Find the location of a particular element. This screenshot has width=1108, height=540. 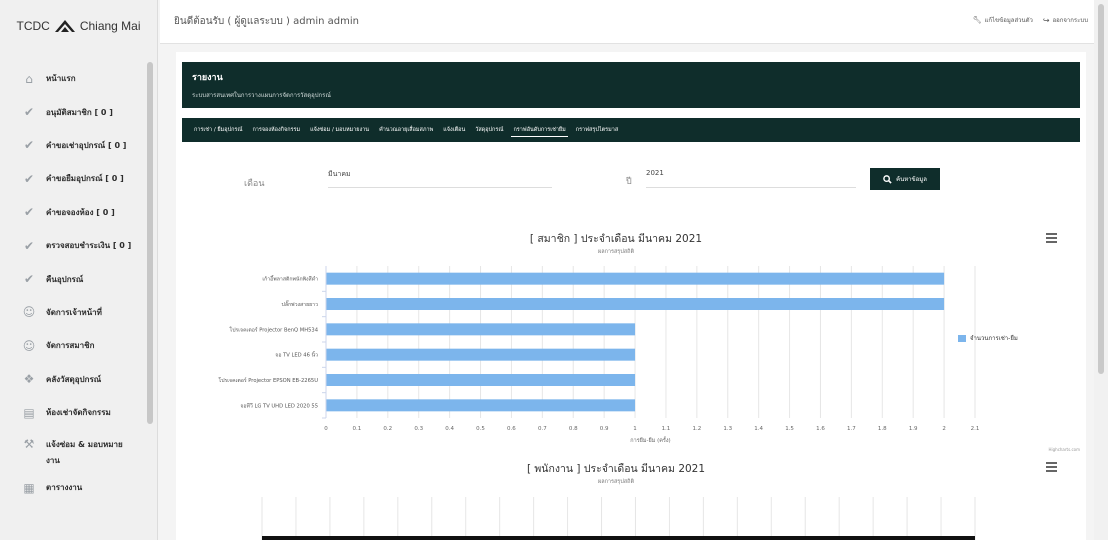

search-button: ค้นหาข้อมูล is located at coordinates (905, 179).